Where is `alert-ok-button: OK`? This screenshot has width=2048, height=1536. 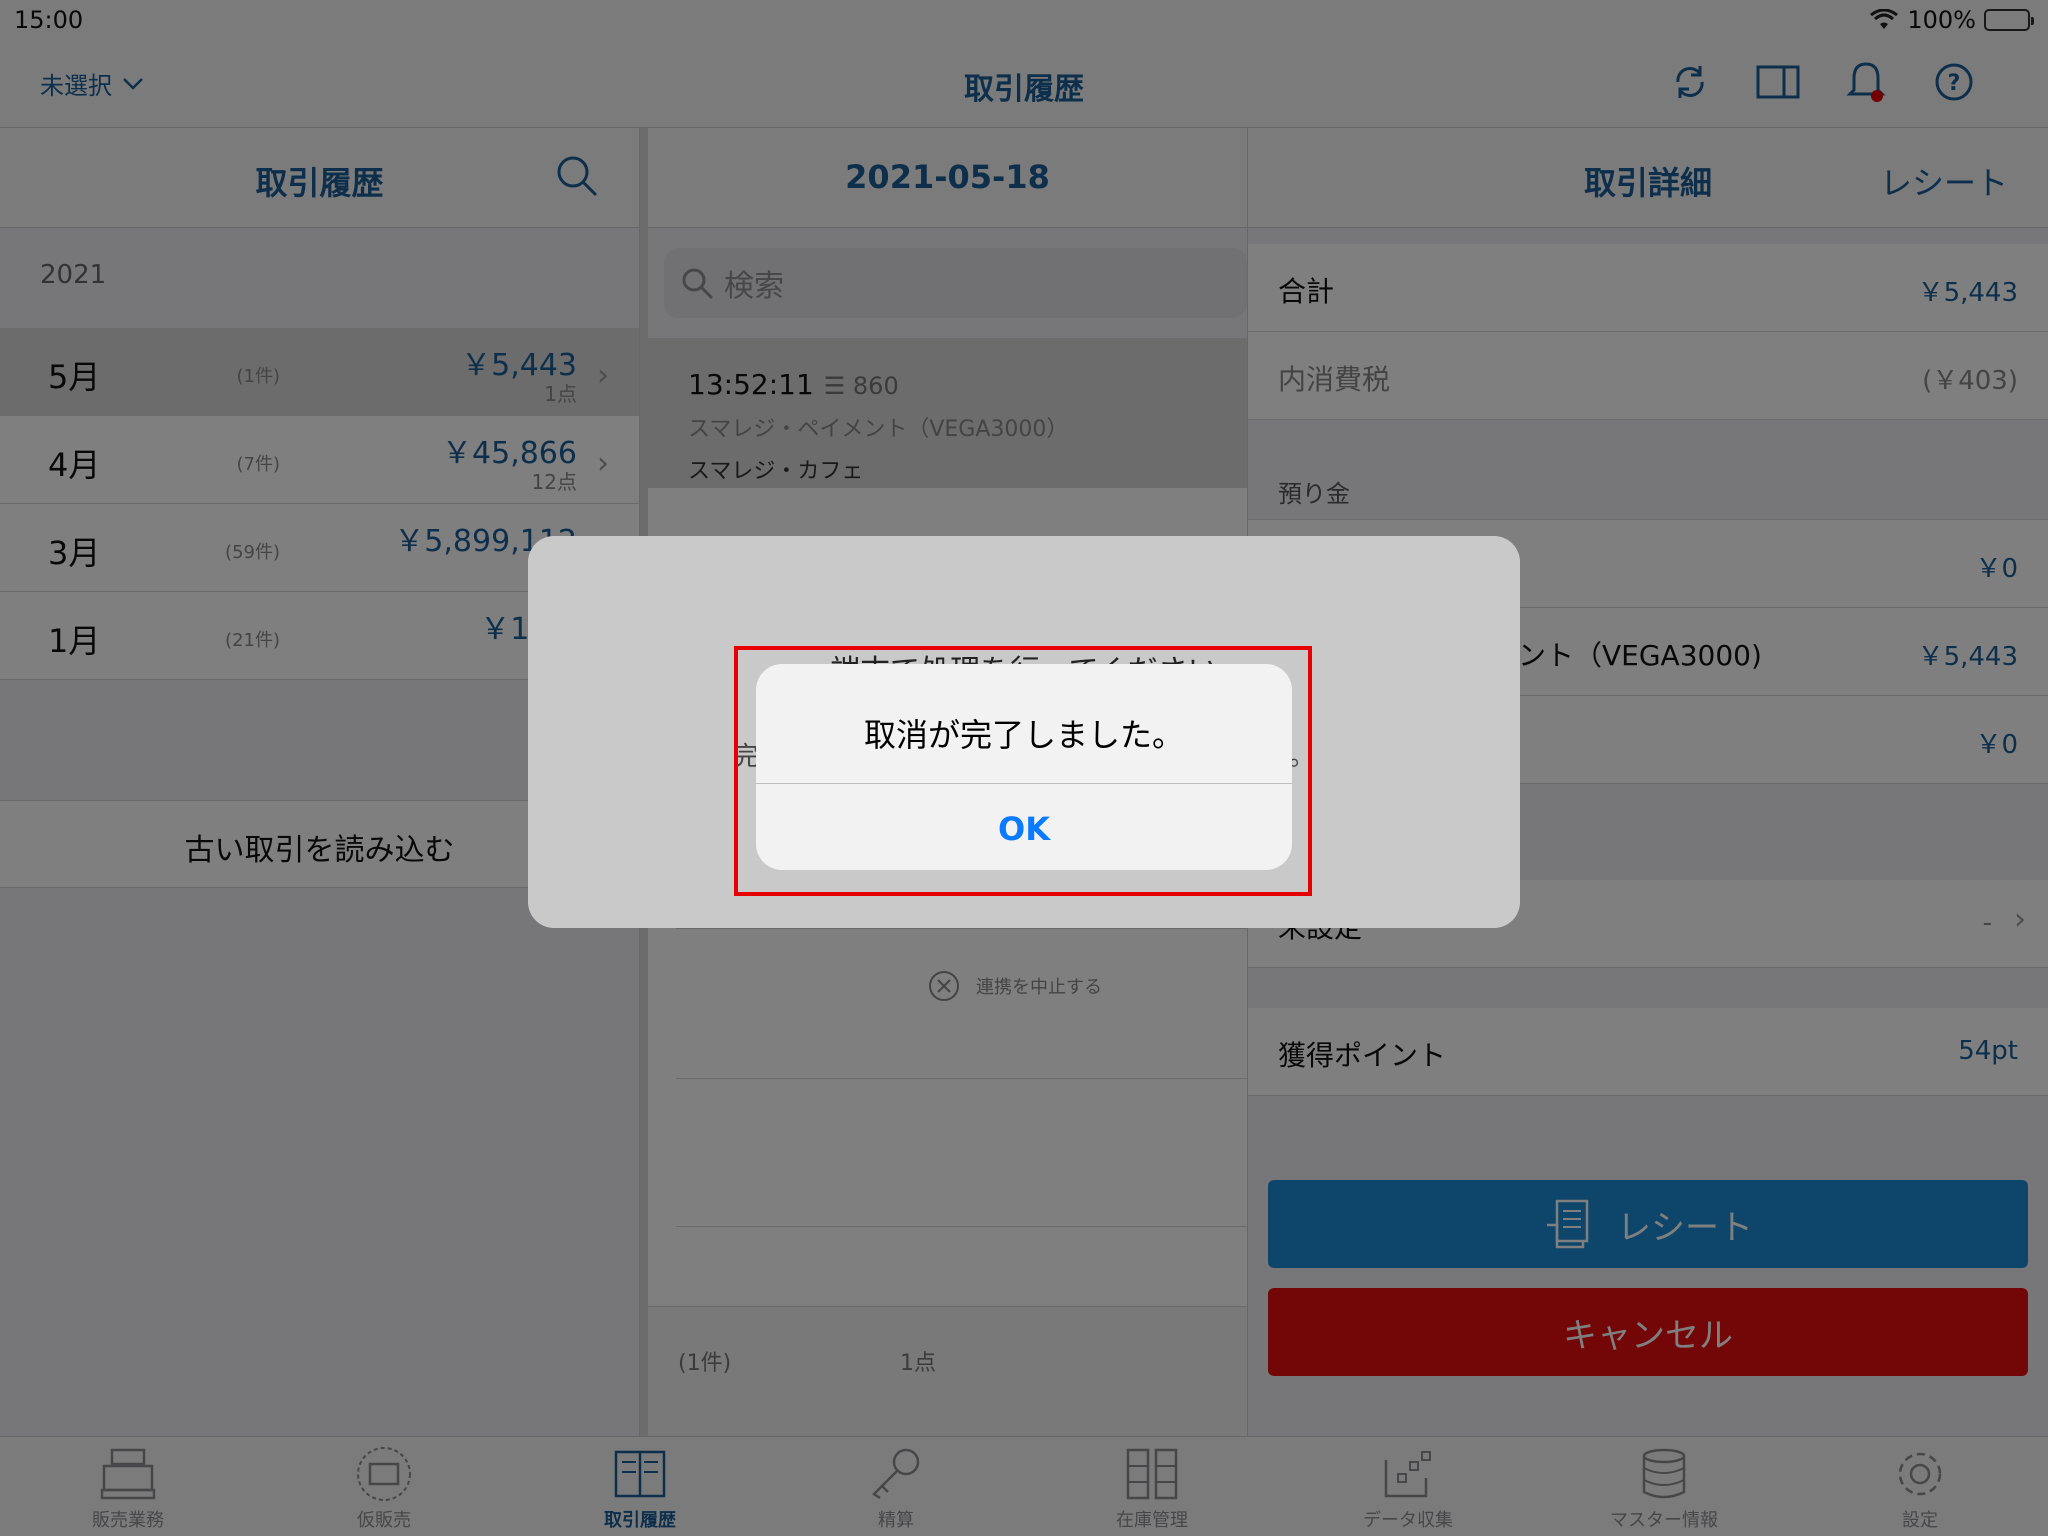 alert-ok-button: OK is located at coordinates (1024, 827).